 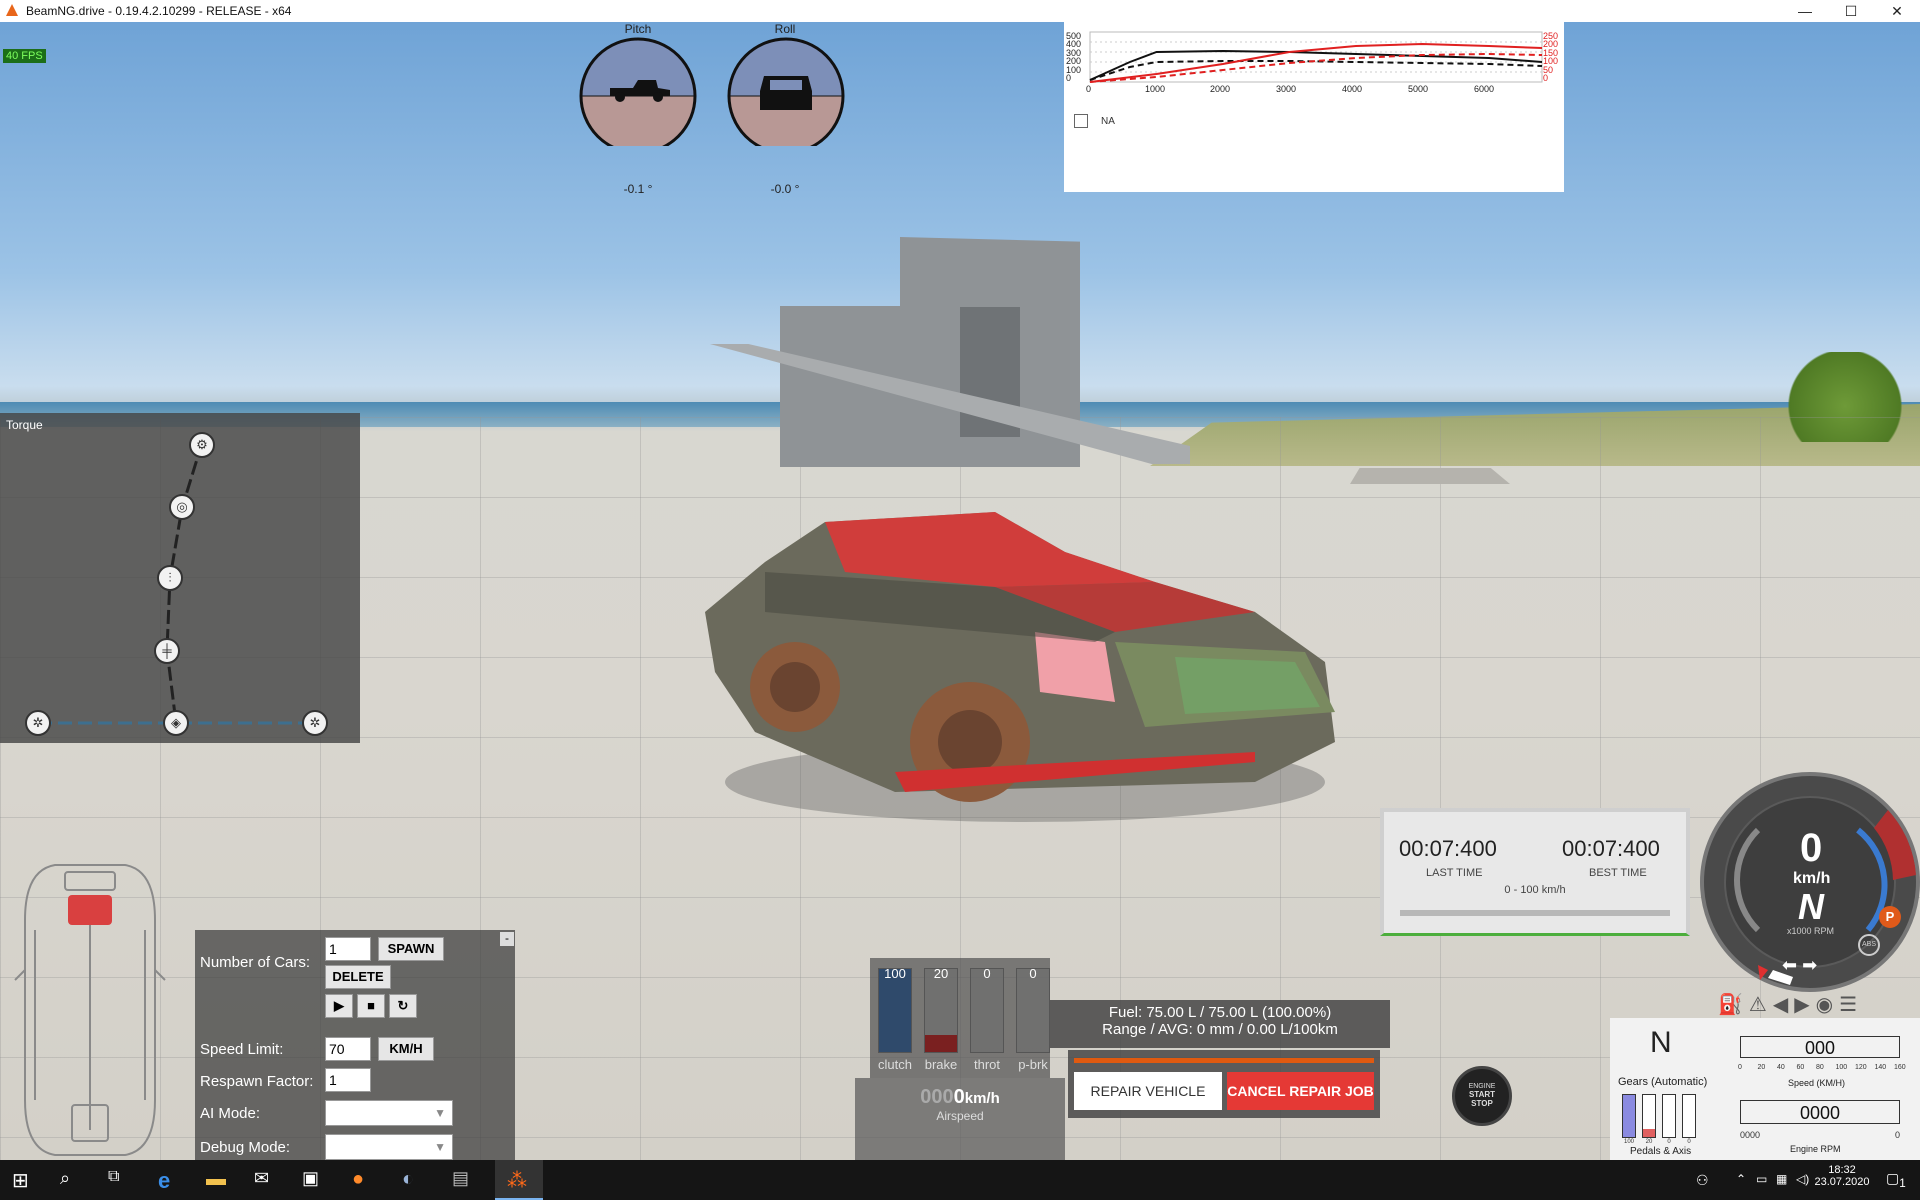 I want to click on concrete-building, so click(x=930, y=352).